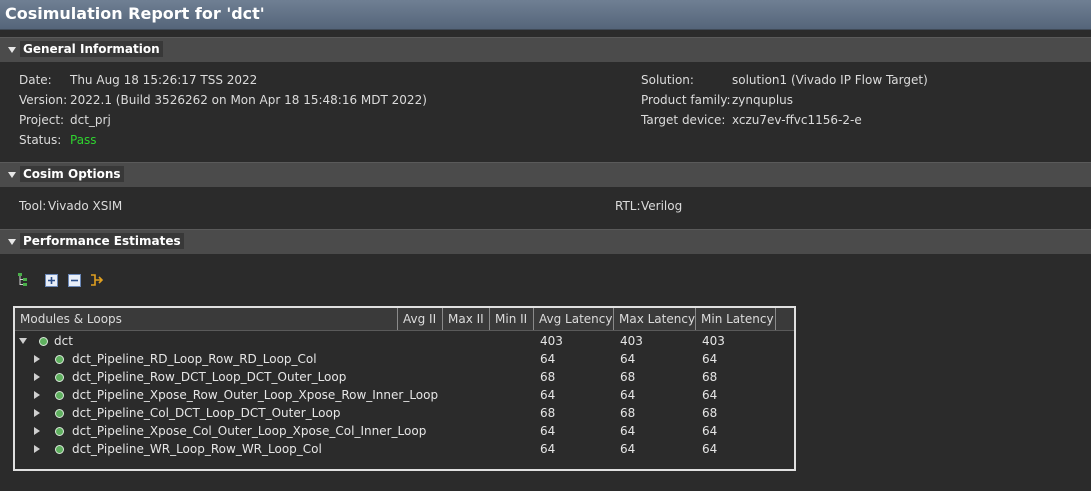 Image resolution: width=1091 pixels, height=491 pixels. What do you see at coordinates (545, 15) in the screenshot?
I see `report-title-bar: Cosimulation Report for 'dct'` at bounding box center [545, 15].